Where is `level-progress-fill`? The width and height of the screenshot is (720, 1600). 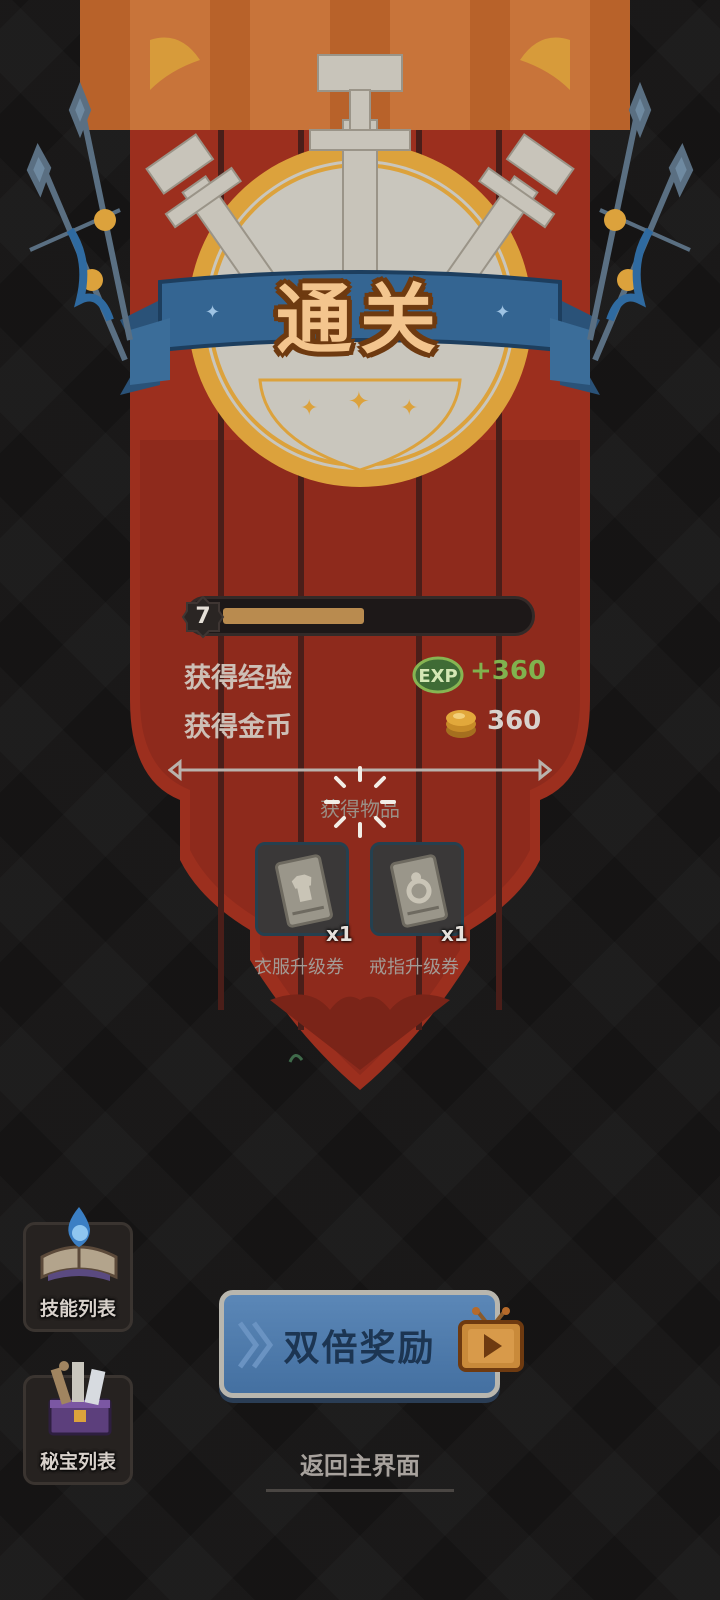 level-progress-fill is located at coordinates (293, 616).